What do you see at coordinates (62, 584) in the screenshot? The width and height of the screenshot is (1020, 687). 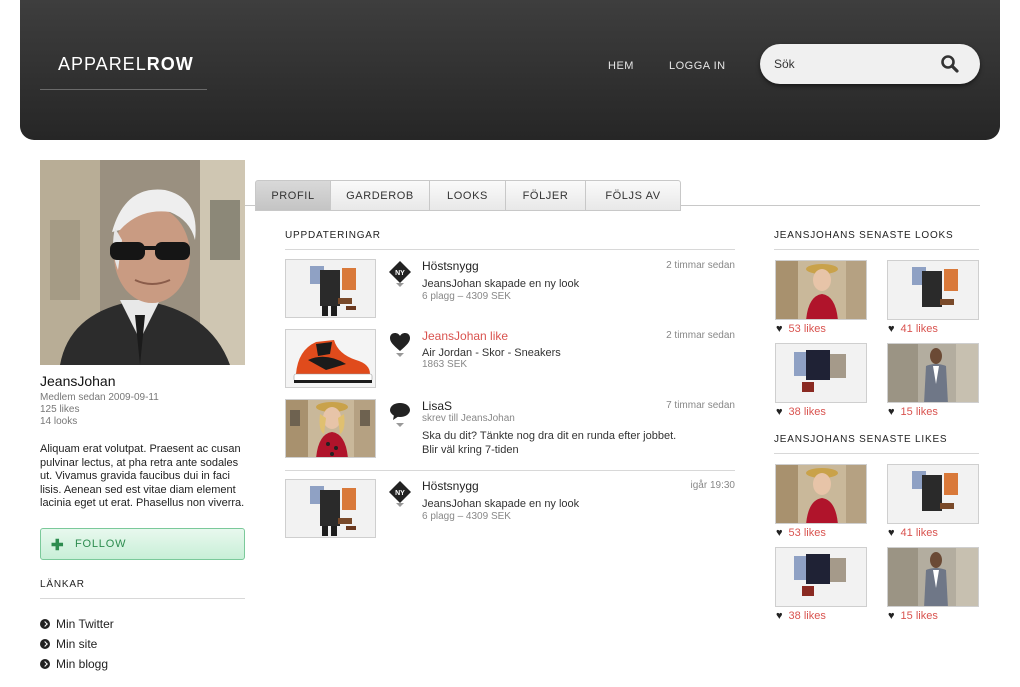 I see `links-title: LÄNKAR` at bounding box center [62, 584].